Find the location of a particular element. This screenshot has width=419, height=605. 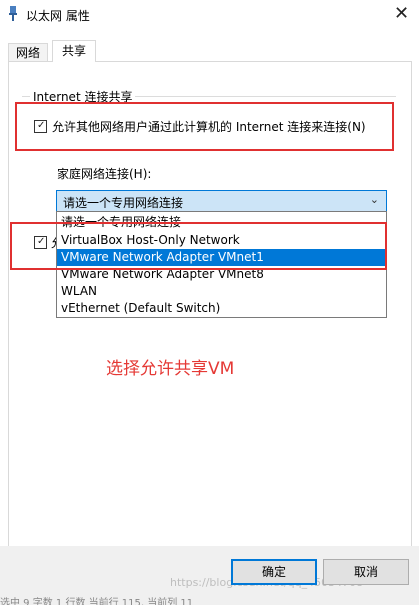

home-network-select: 请选一个专用网络连接 ⌄ is located at coordinates (221, 201).